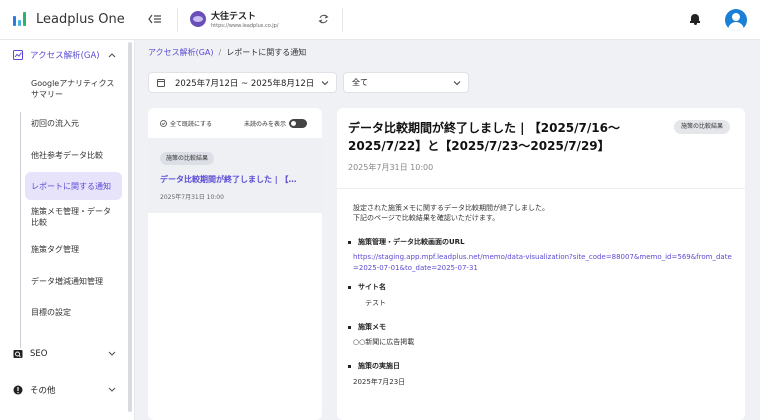 The height and width of the screenshot is (420, 760). I want to click on bell-icon, so click(695, 19).